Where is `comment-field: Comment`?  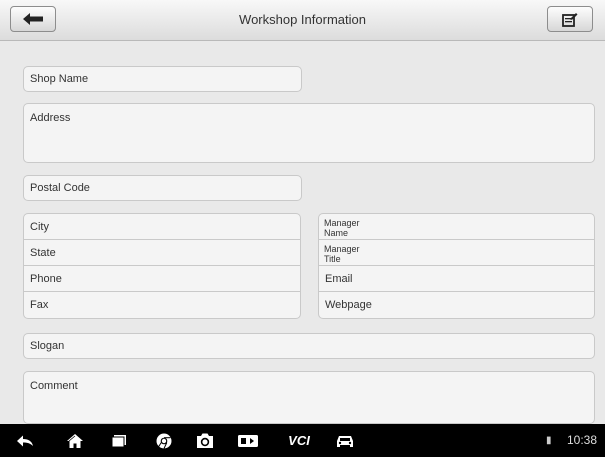
comment-field: Comment is located at coordinates (309, 397).